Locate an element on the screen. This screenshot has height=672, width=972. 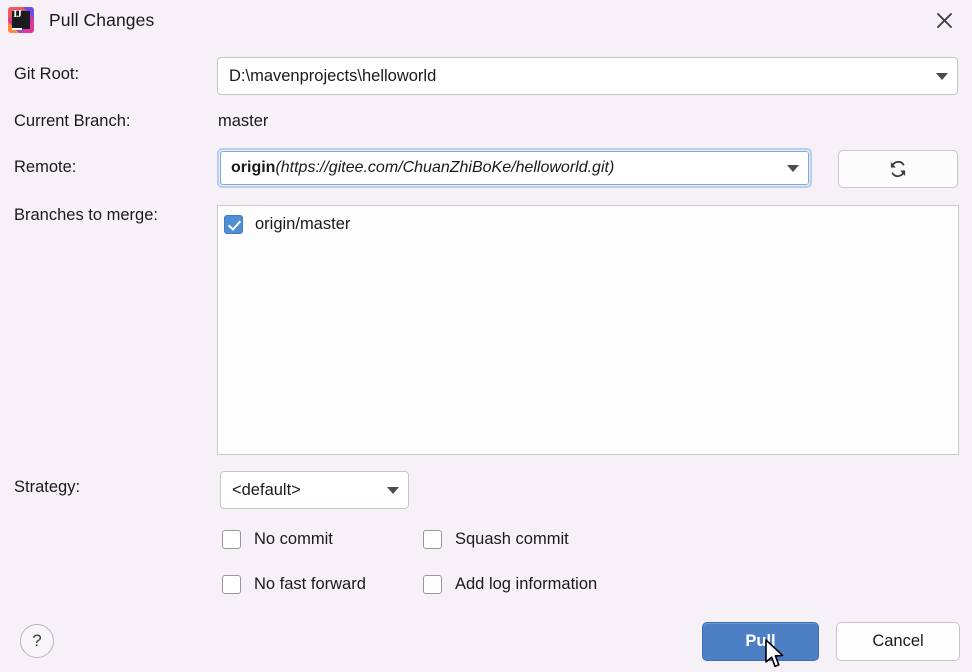
intellij-idea-icon: IJ is located at coordinates (21, 20).